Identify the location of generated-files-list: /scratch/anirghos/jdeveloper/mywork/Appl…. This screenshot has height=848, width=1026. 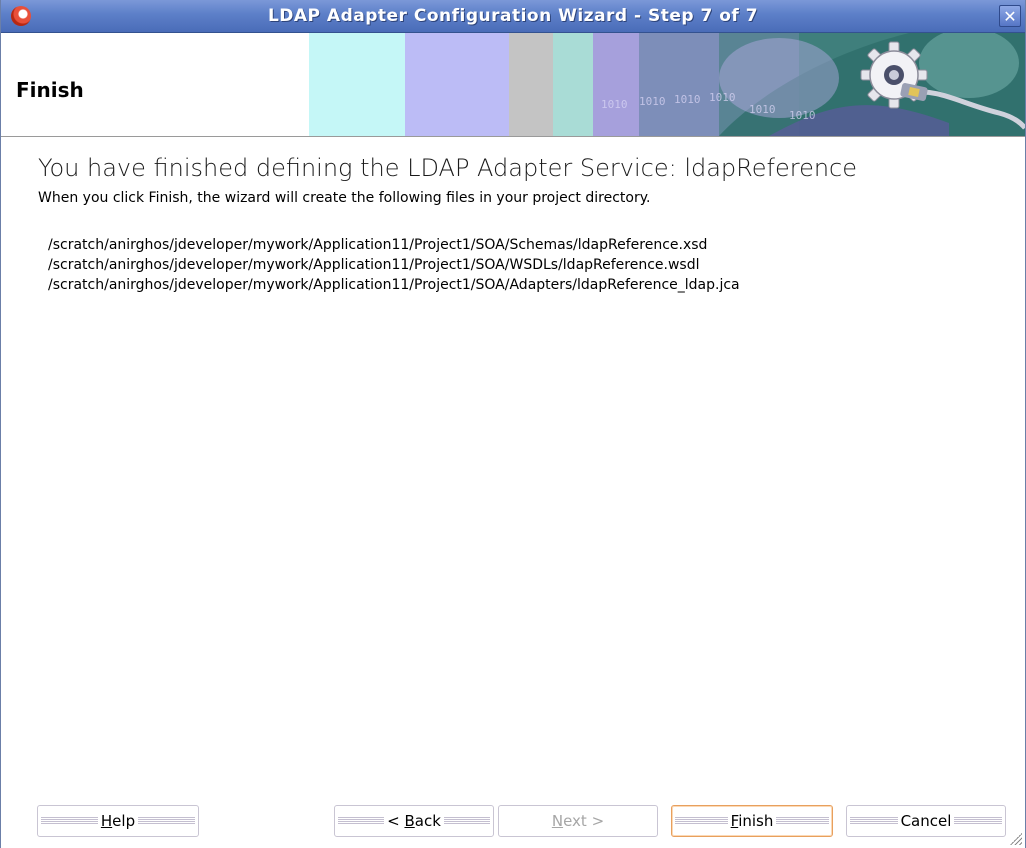
(394, 265).